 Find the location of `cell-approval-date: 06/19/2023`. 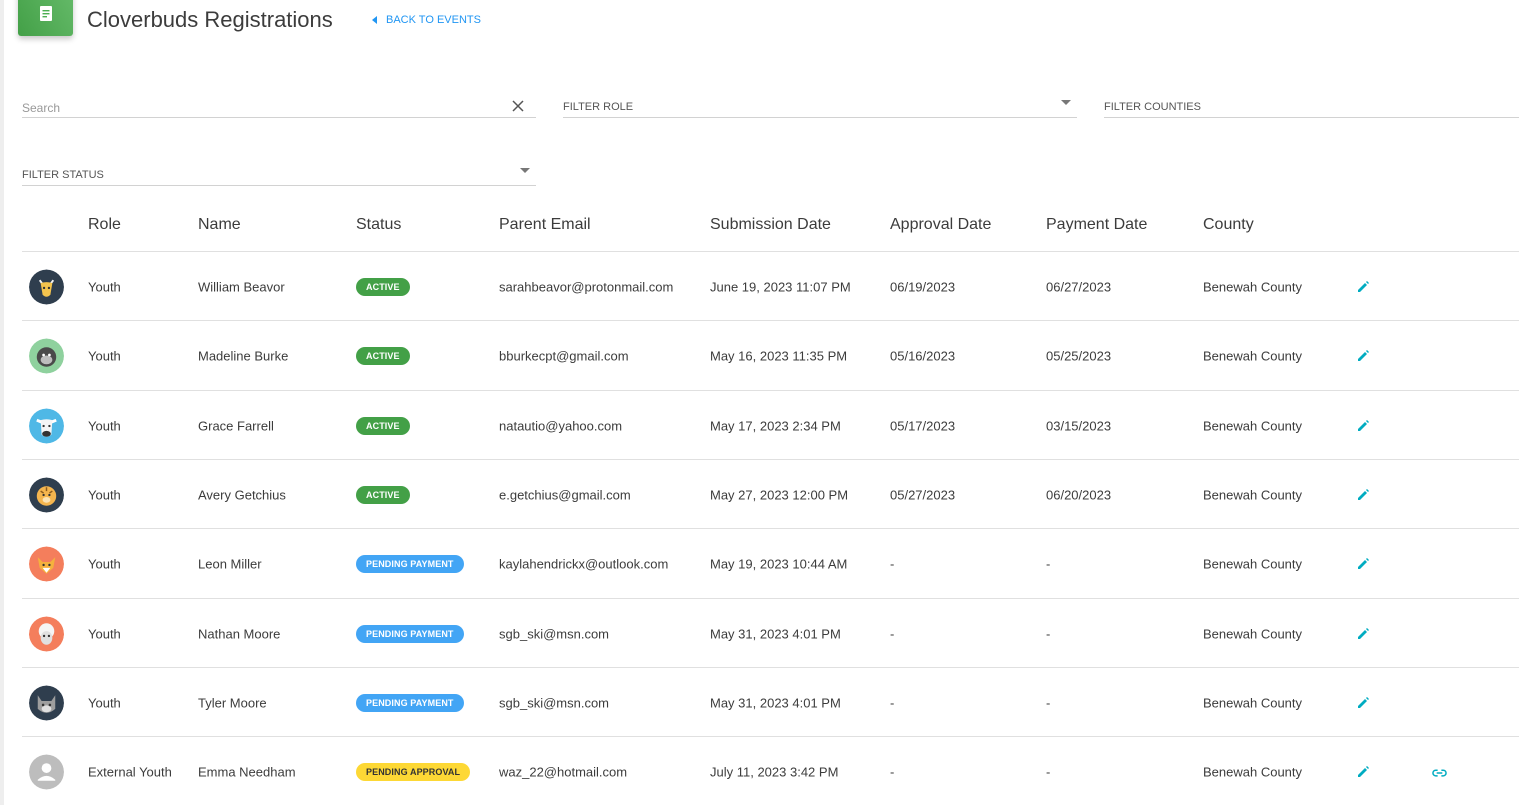

cell-approval-date: 06/19/2023 is located at coordinates (923, 286).